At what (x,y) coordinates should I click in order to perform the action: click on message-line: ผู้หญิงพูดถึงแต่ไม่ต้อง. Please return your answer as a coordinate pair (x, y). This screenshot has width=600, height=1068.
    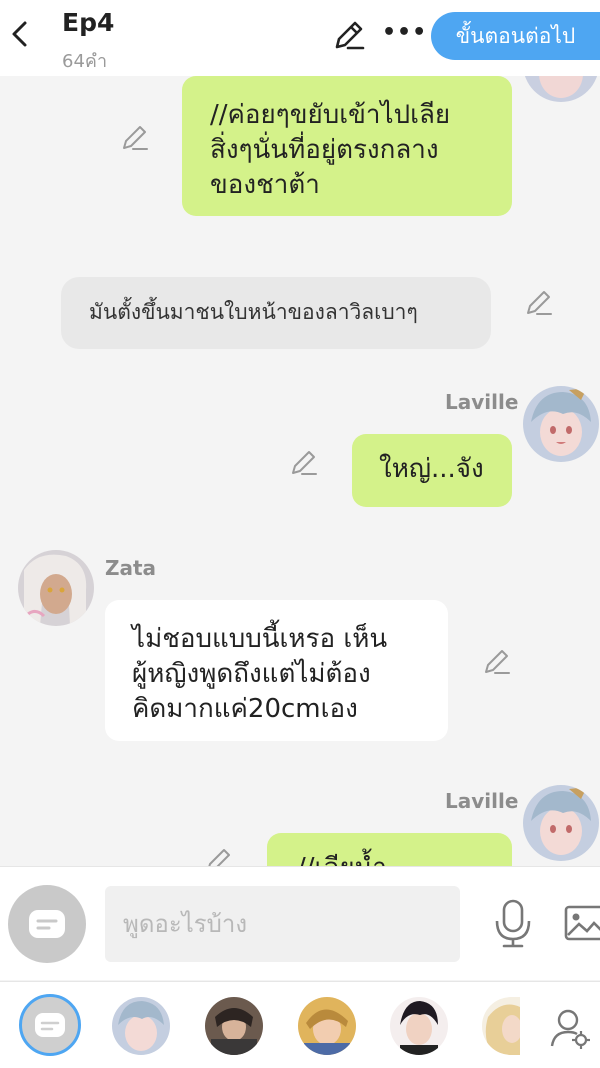
    Looking at the image, I should click on (251, 674).